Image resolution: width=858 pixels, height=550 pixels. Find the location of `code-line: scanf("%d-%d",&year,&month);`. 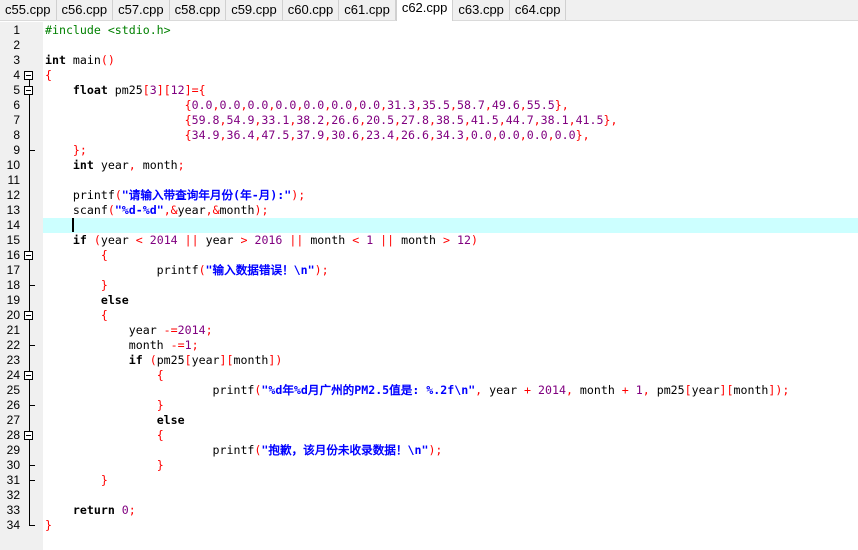

code-line: scanf("%d-%d",&year,&month); is located at coordinates (451, 210).